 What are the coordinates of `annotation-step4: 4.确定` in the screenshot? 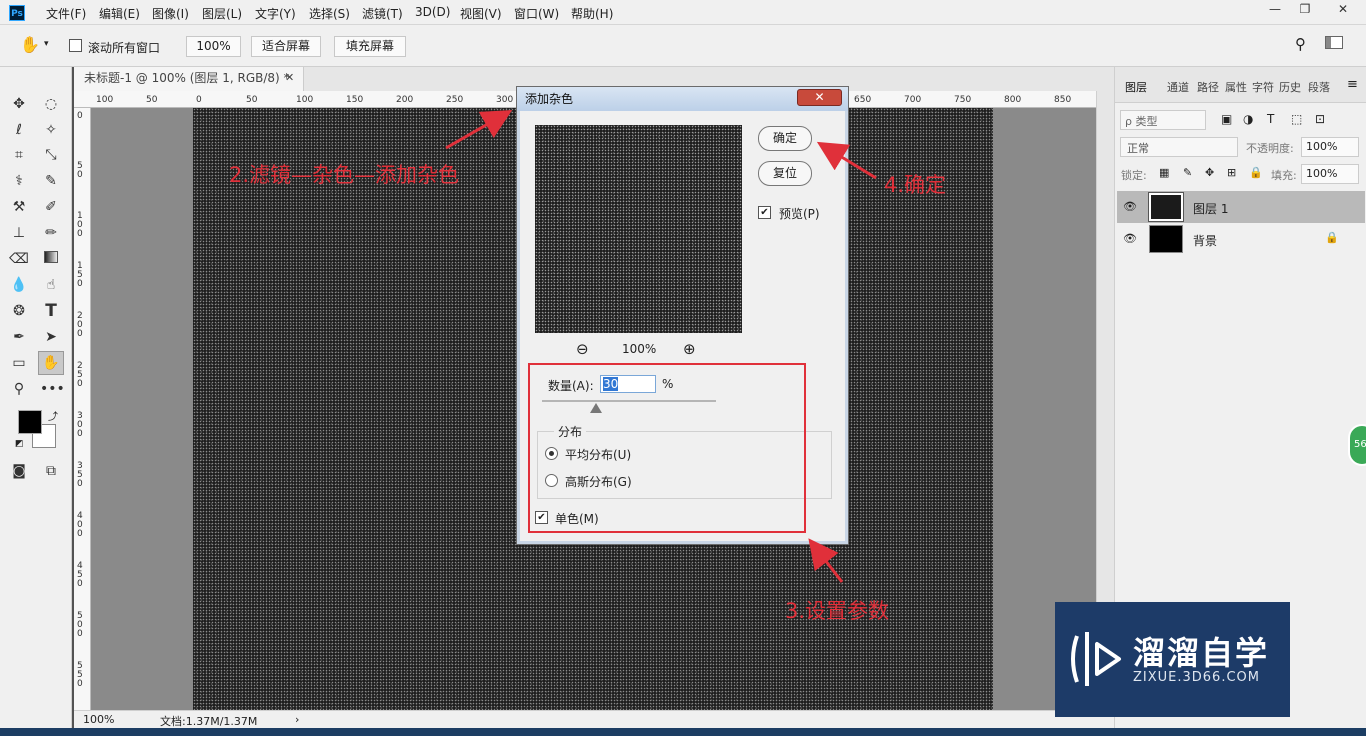 It's located at (915, 185).